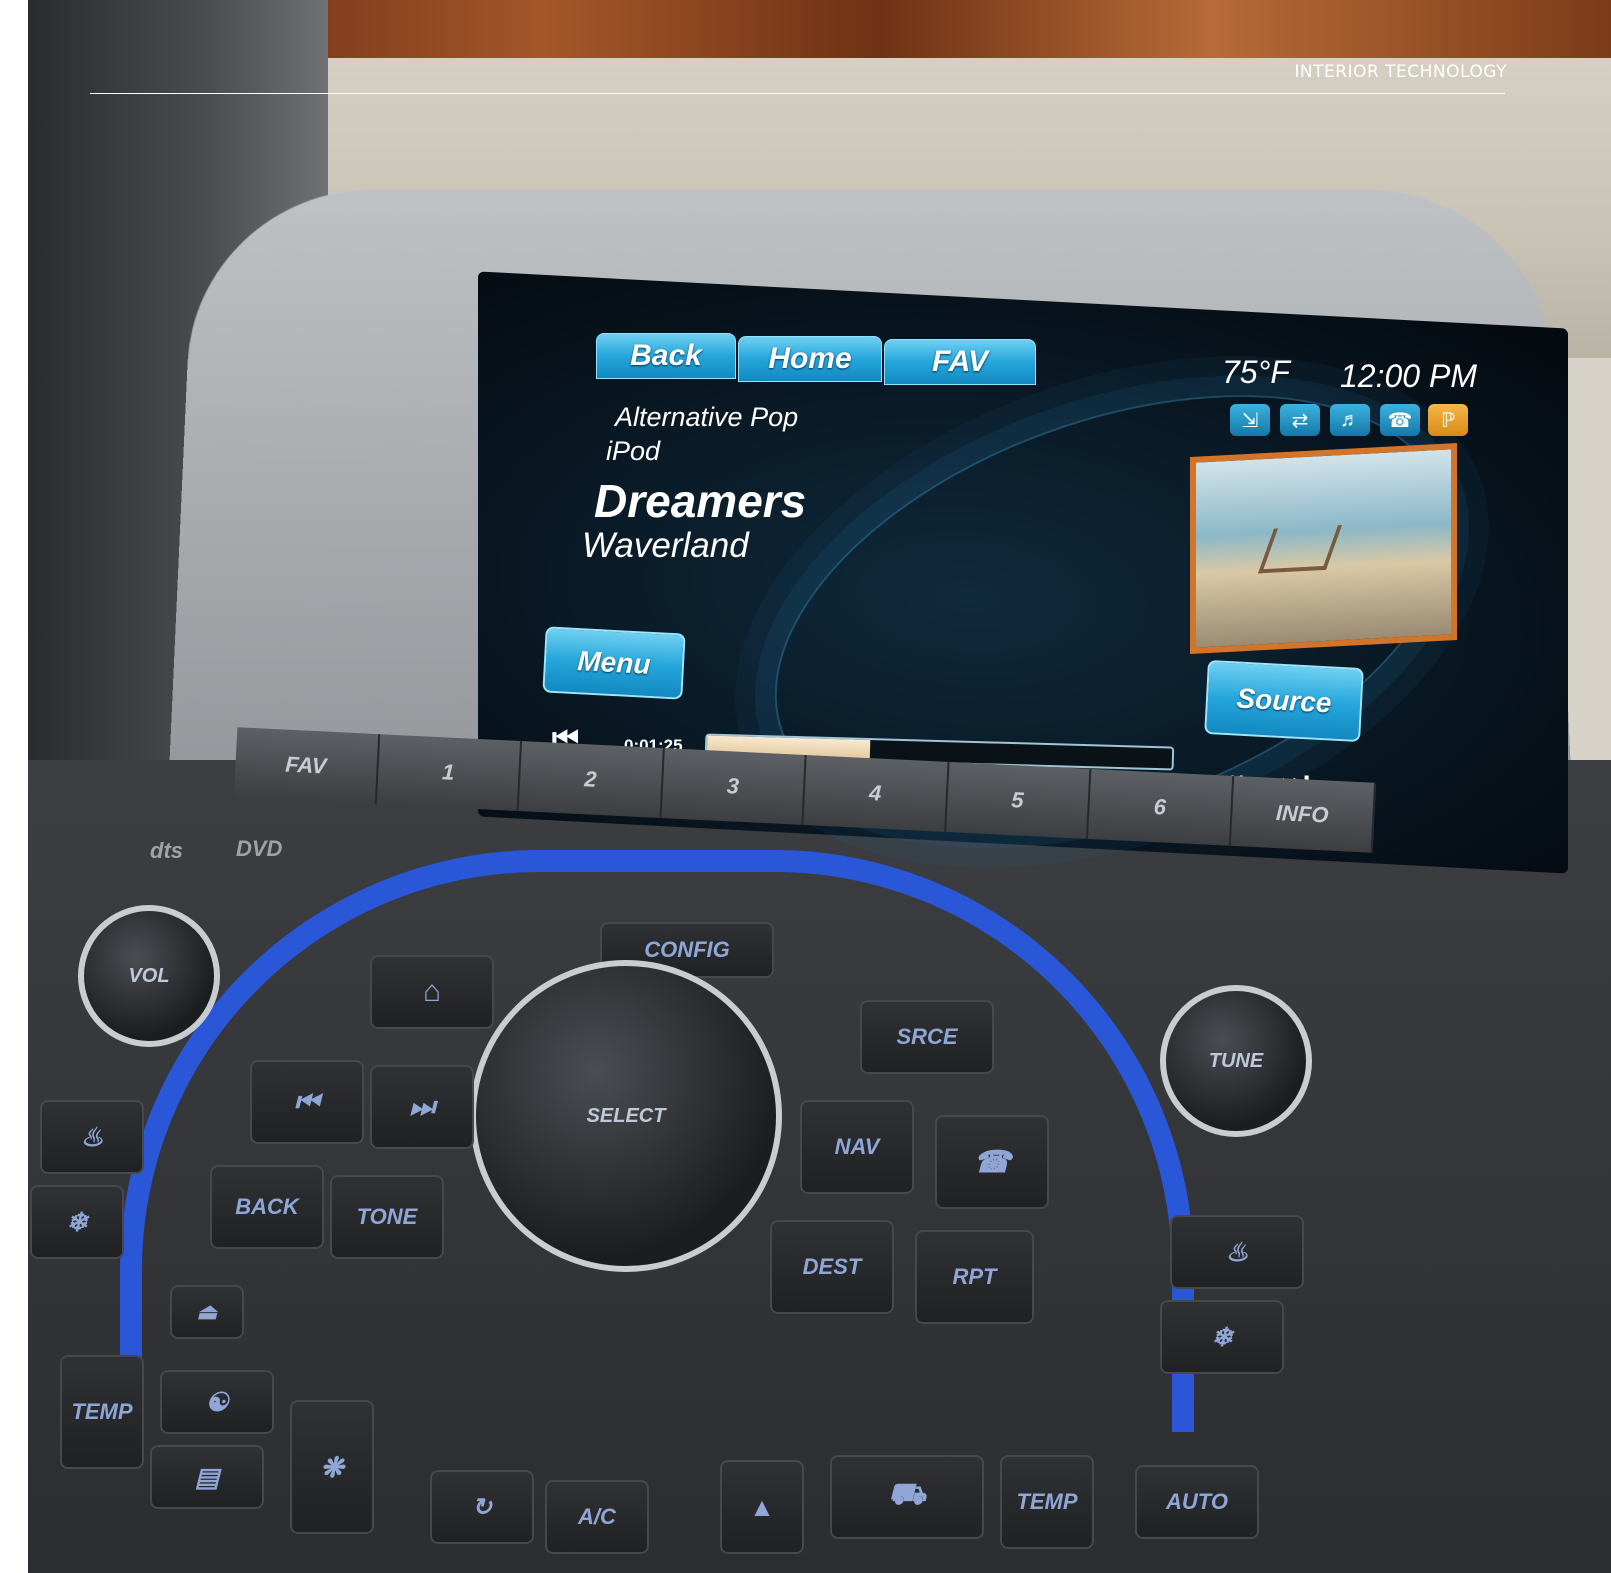 This screenshot has width=1611, height=1573. What do you see at coordinates (1256, 372) in the screenshot?
I see `temperature-readout: 75°F` at bounding box center [1256, 372].